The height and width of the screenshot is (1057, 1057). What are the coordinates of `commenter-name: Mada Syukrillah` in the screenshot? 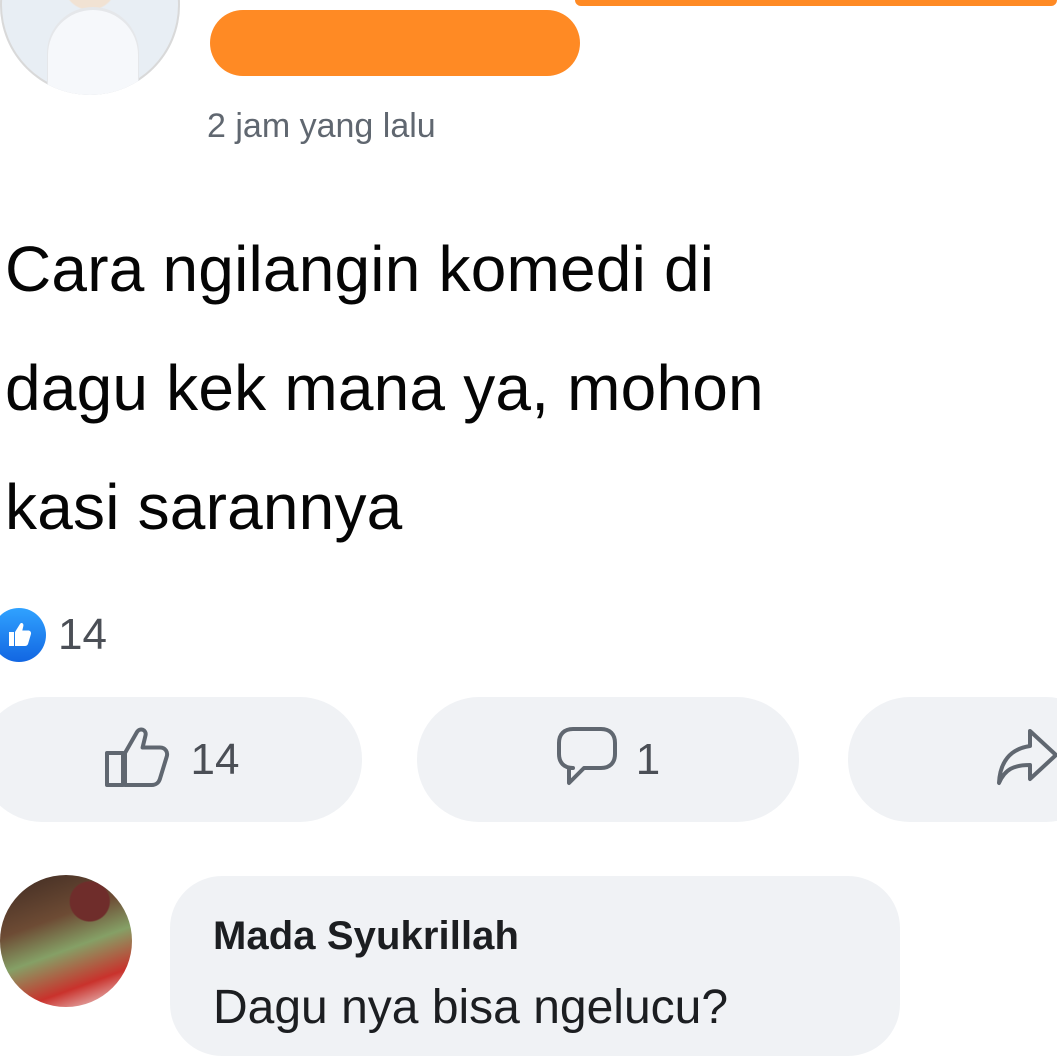 It's located at (366, 936).